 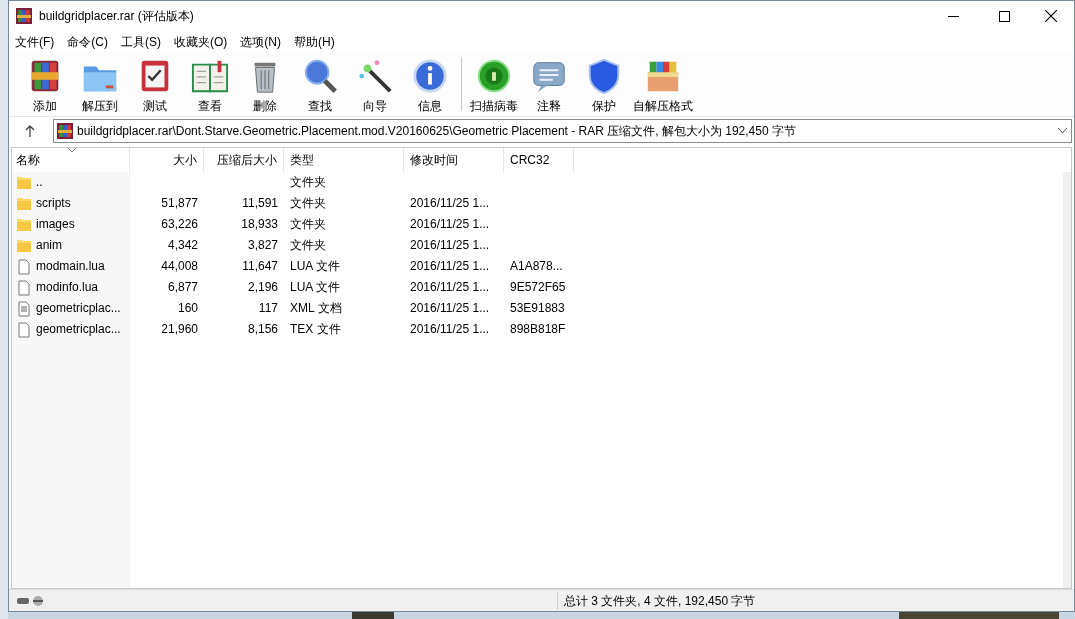 I want to click on toolbar-button: 解压到, so click(x=99, y=86).